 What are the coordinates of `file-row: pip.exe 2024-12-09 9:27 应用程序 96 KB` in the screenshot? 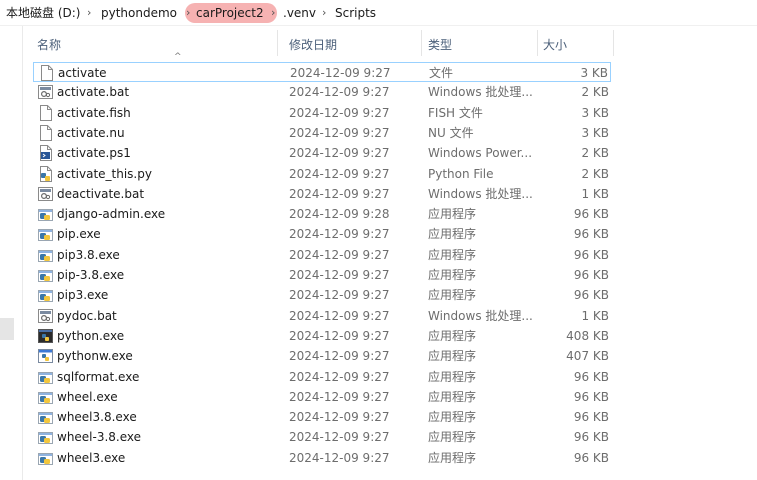 It's located at (322, 234).